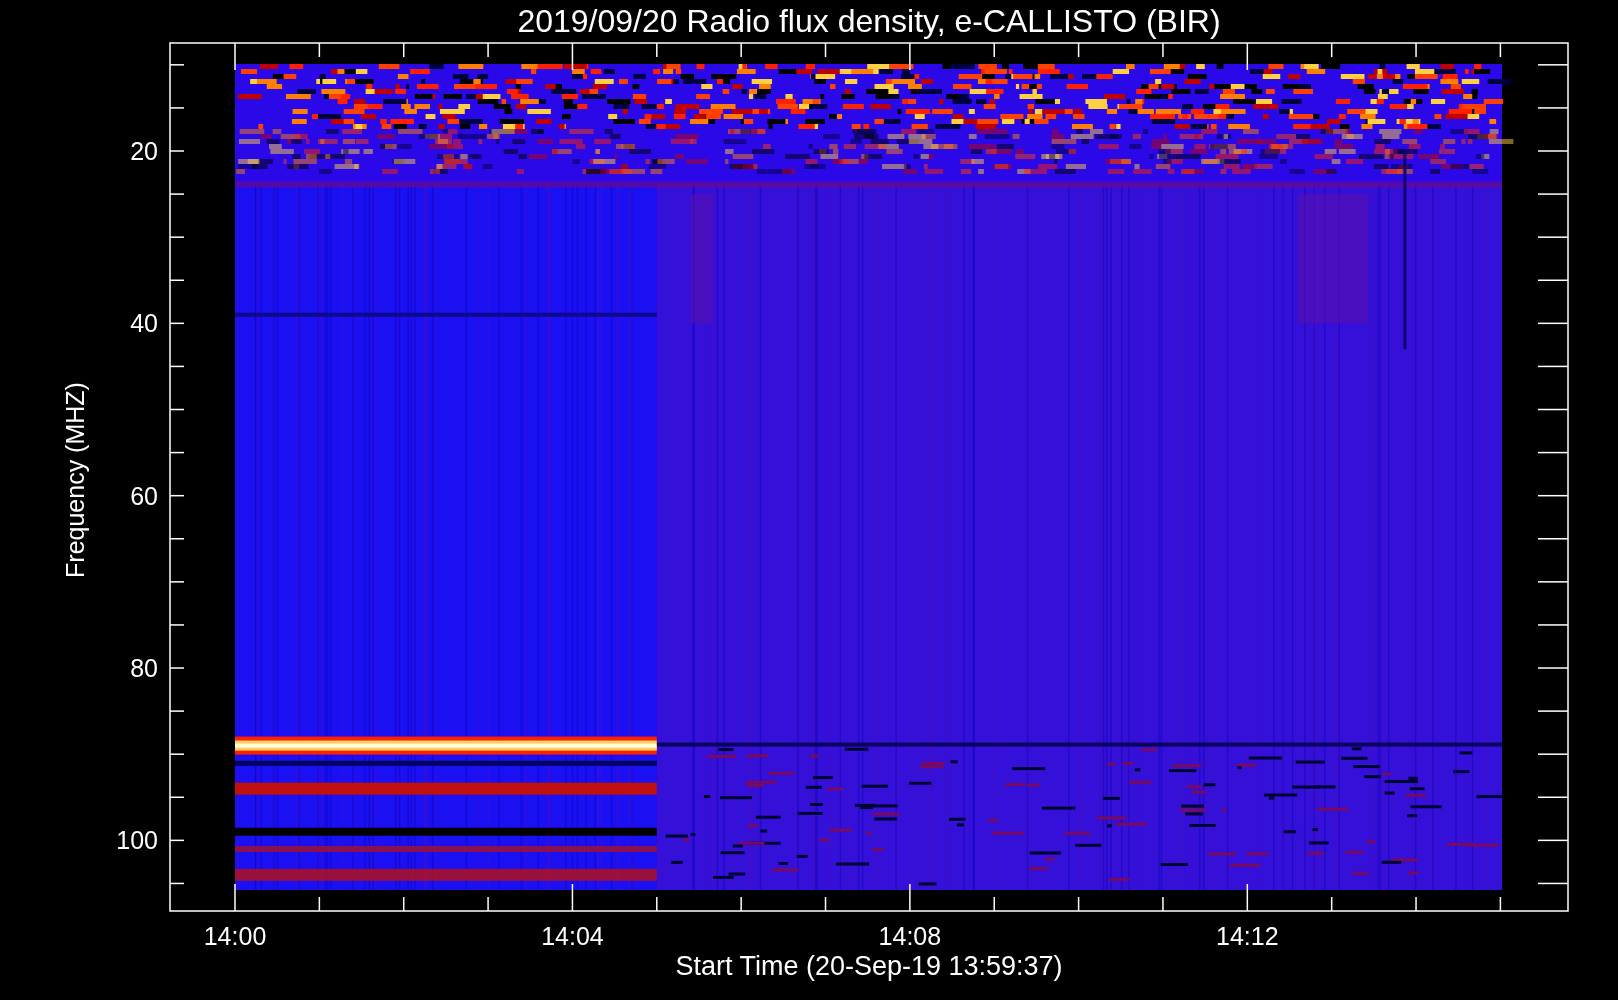 This screenshot has width=1618, height=1000. Describe the element at coordinates (137, 840) in the screenshot. I see `y-tick-label: 100` at that location.